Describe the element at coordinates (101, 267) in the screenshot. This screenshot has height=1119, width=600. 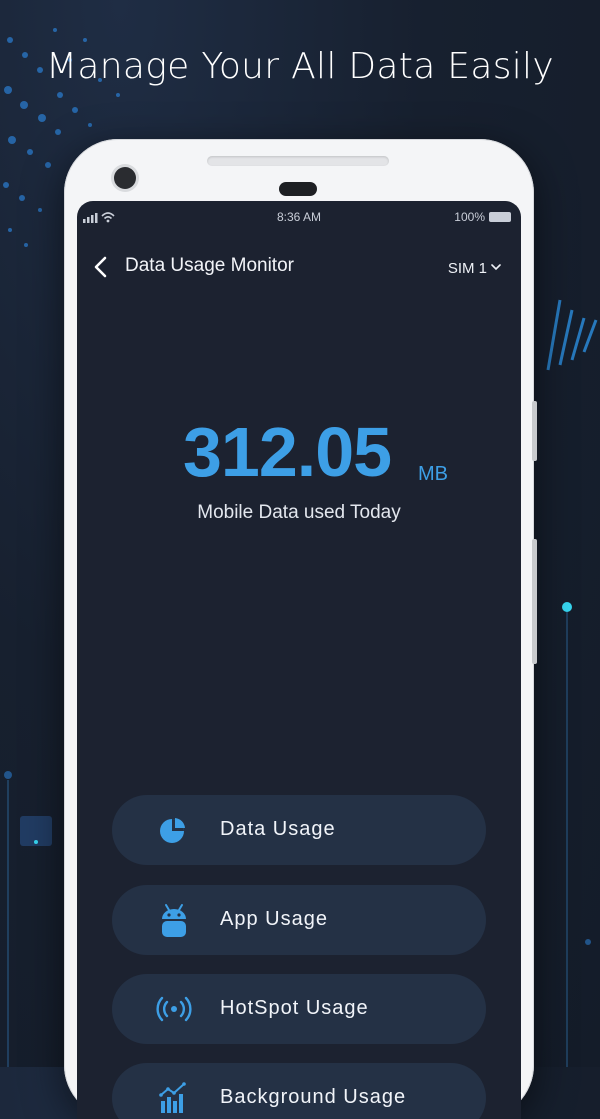
I see `back-arrow-icon` at that location.